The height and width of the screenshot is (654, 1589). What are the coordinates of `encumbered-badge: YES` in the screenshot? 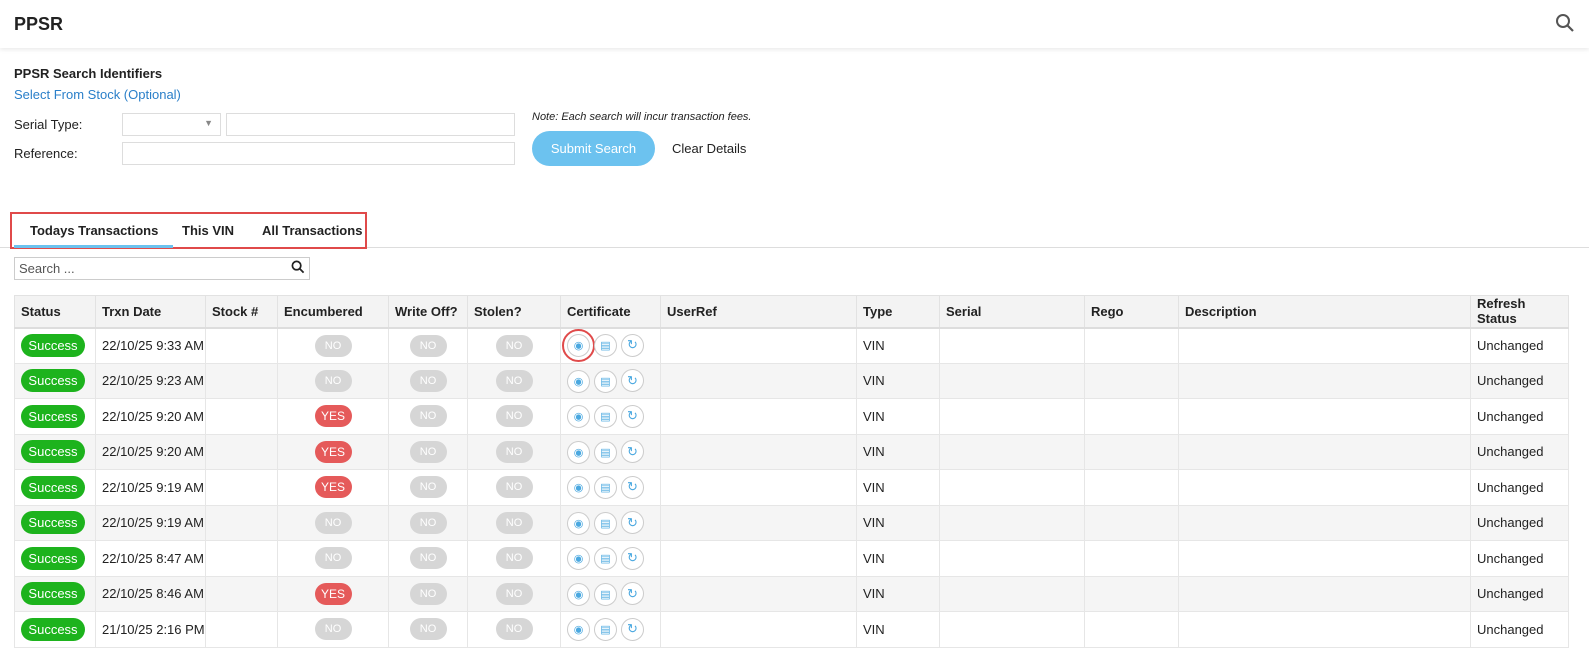 It's located at (333, 451).